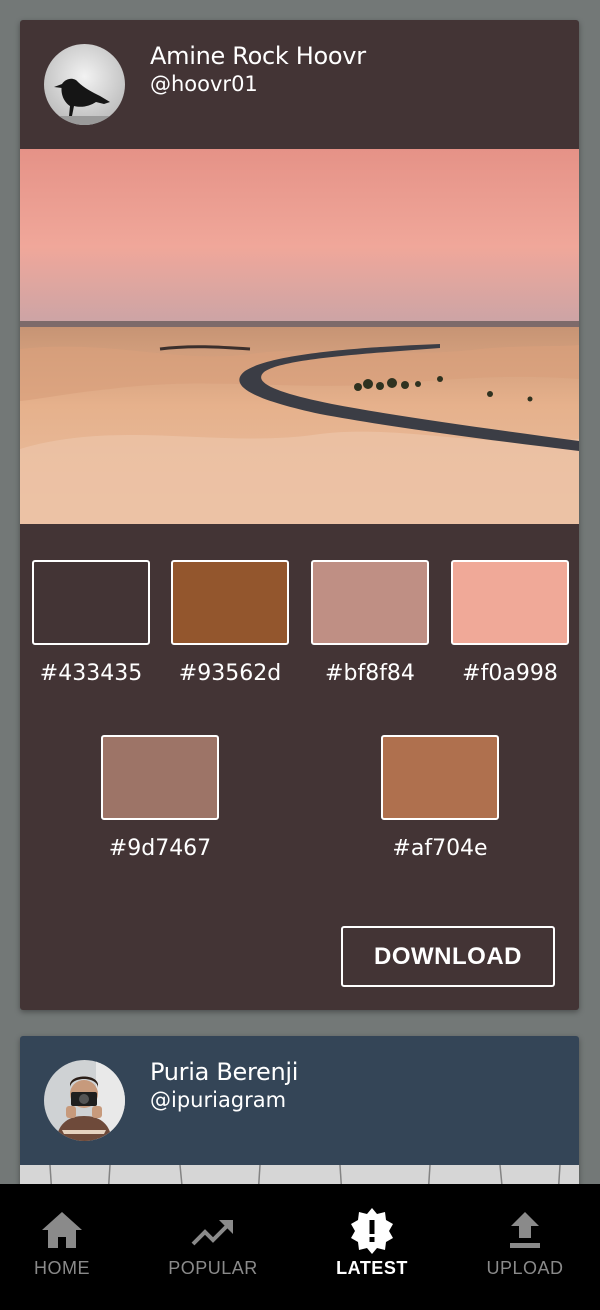 This screenshot has width=600, height=1310. What do you see at coordinates (212, 1233) in the screenshot?
I see `trending-up-icon` at bounding box center [212, 1233].